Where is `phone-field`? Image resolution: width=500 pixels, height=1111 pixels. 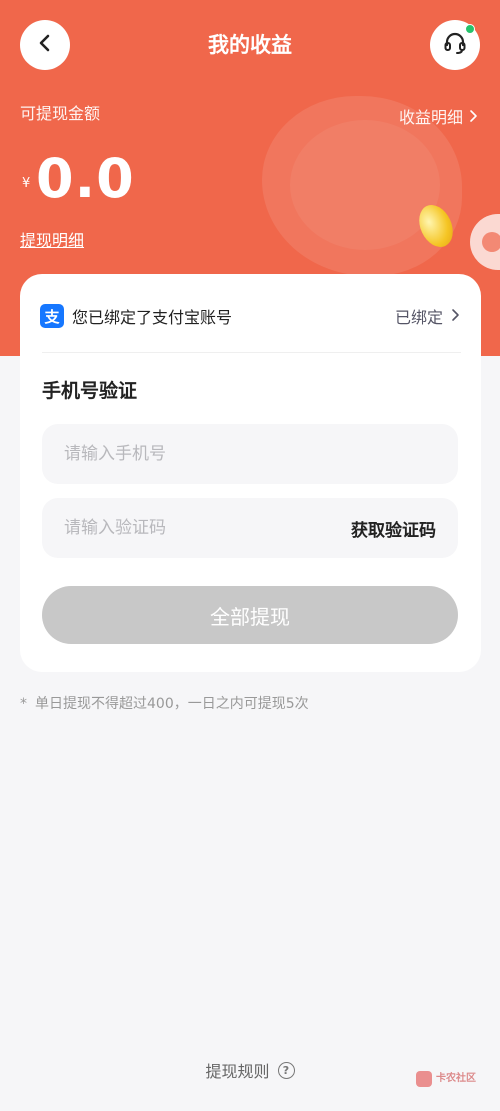 phone-field is located at coordinates (250, 454).